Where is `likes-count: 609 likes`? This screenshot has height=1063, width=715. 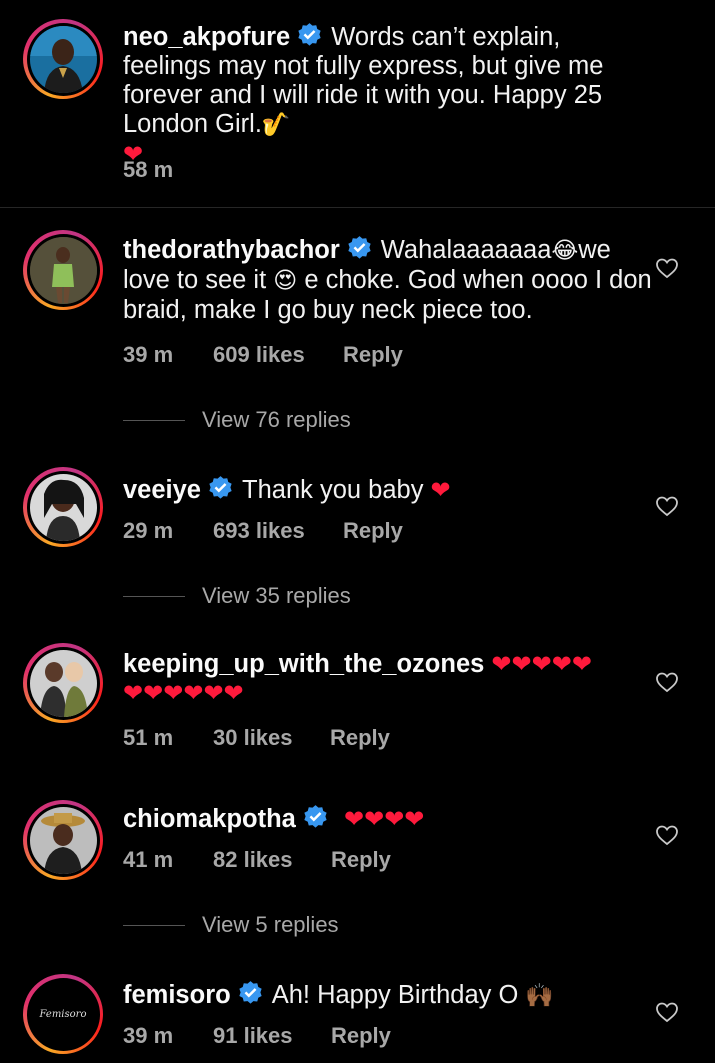 likes-count: 609 likes is located at coordinates (278, 355).